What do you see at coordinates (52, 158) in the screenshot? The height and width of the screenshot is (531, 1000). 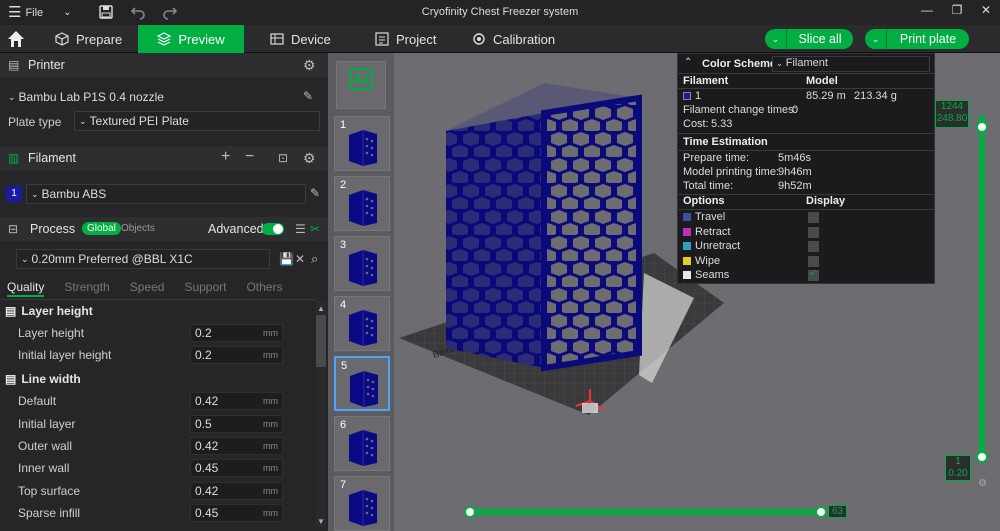 I see `filament-title: Filament` at bounding box center [52, 158].